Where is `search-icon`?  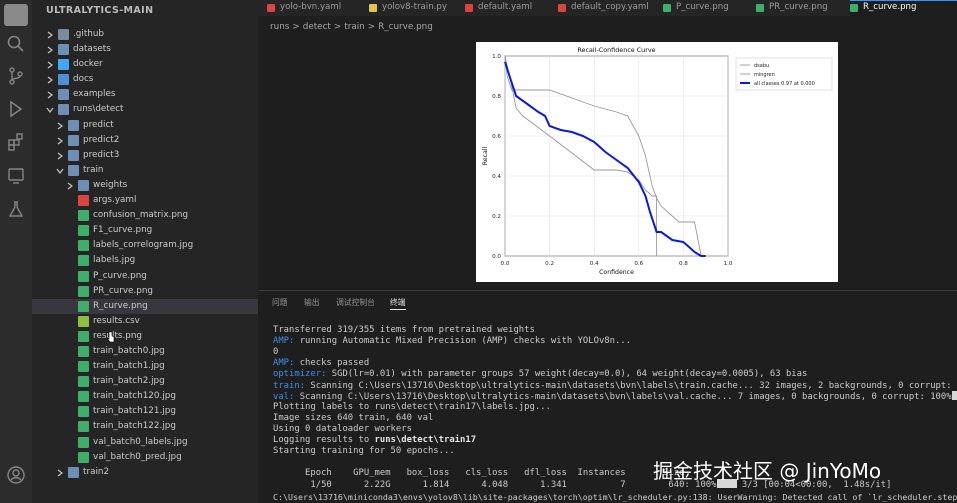
search-icon is located at coordinates (16, 44).